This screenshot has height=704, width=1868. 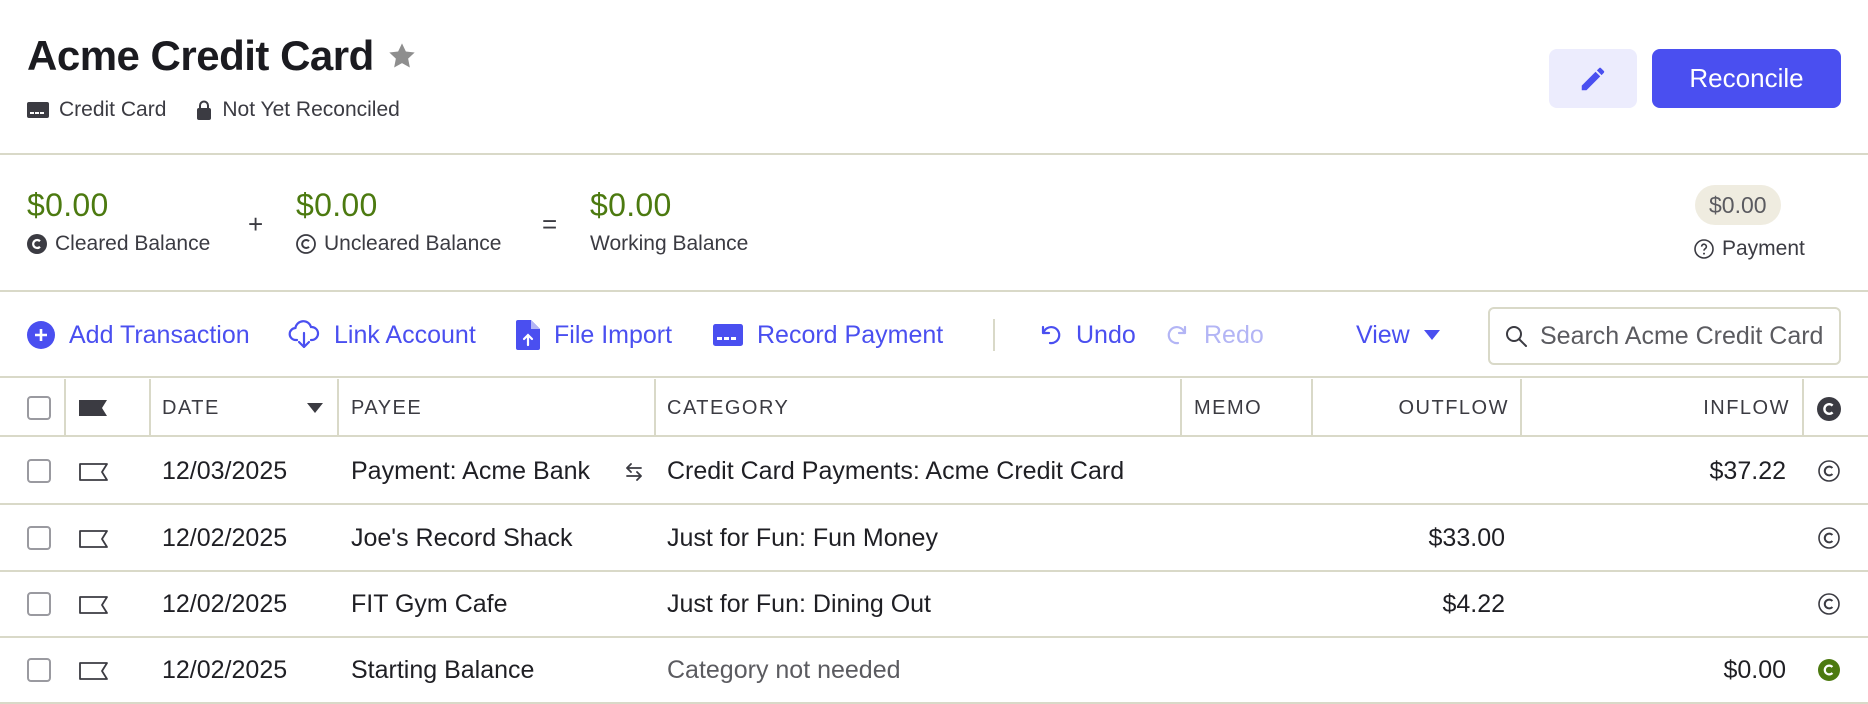 I want to click on date-column-label: DATE, so click(x=191, y=407).